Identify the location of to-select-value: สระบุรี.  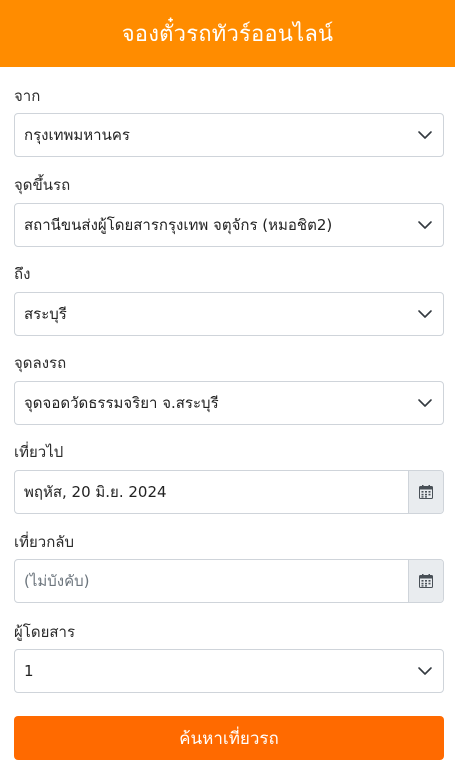
(45, 314).